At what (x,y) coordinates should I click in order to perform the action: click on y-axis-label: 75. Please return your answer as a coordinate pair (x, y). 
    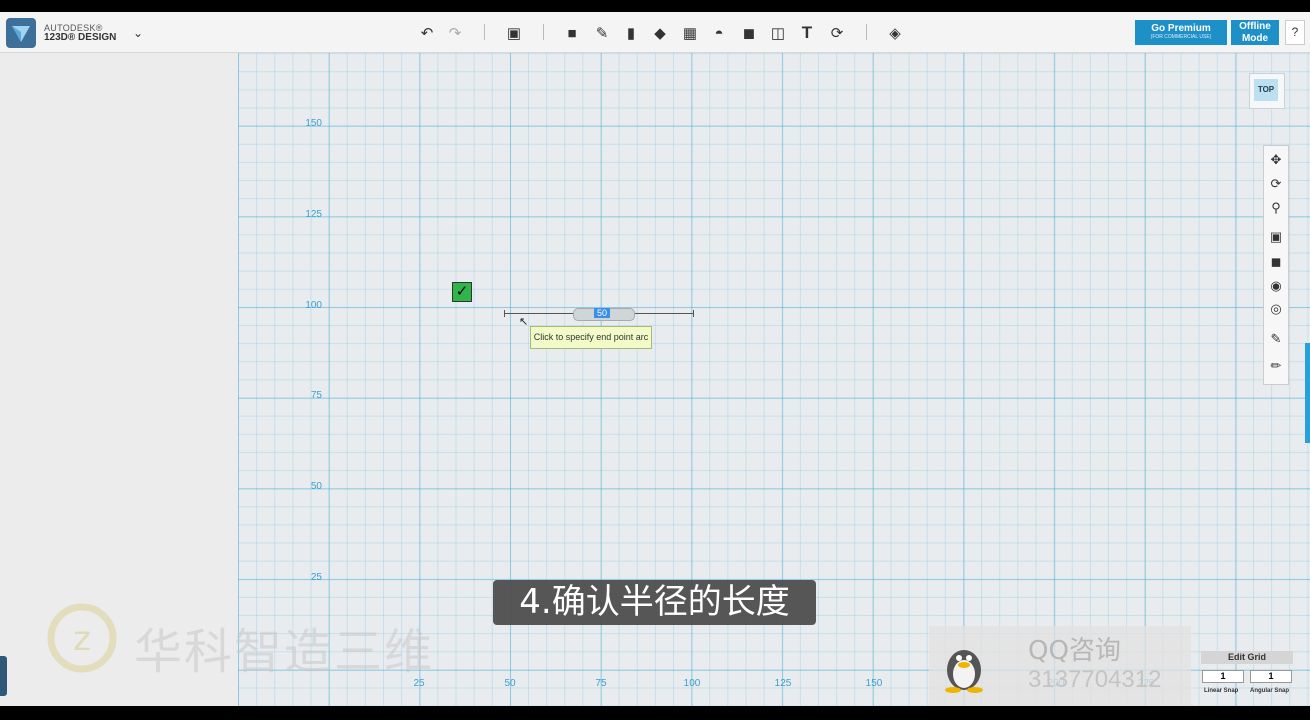
    Looking at the image, I should click on (316, 395).